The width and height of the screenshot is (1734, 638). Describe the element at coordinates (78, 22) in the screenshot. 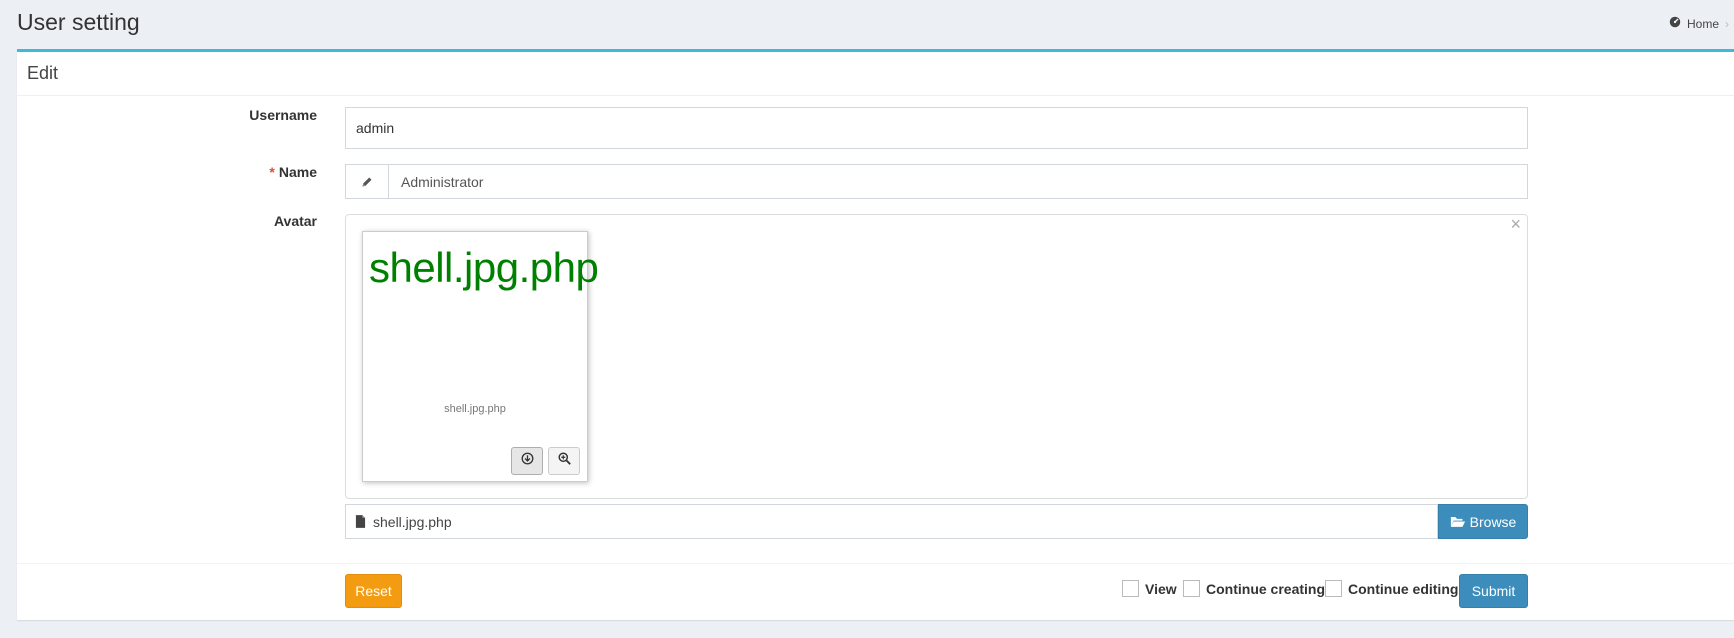

I see `page-title: User setting` at that location.